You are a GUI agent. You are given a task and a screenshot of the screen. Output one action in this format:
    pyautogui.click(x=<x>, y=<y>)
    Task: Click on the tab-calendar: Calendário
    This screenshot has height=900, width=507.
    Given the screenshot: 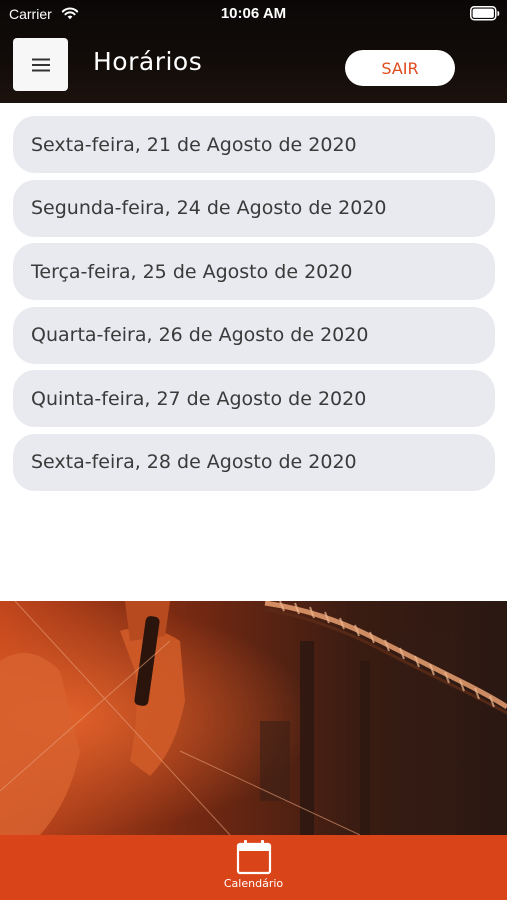 What is the action you would take?
    pyautogui.click(x=253, y=867)
    